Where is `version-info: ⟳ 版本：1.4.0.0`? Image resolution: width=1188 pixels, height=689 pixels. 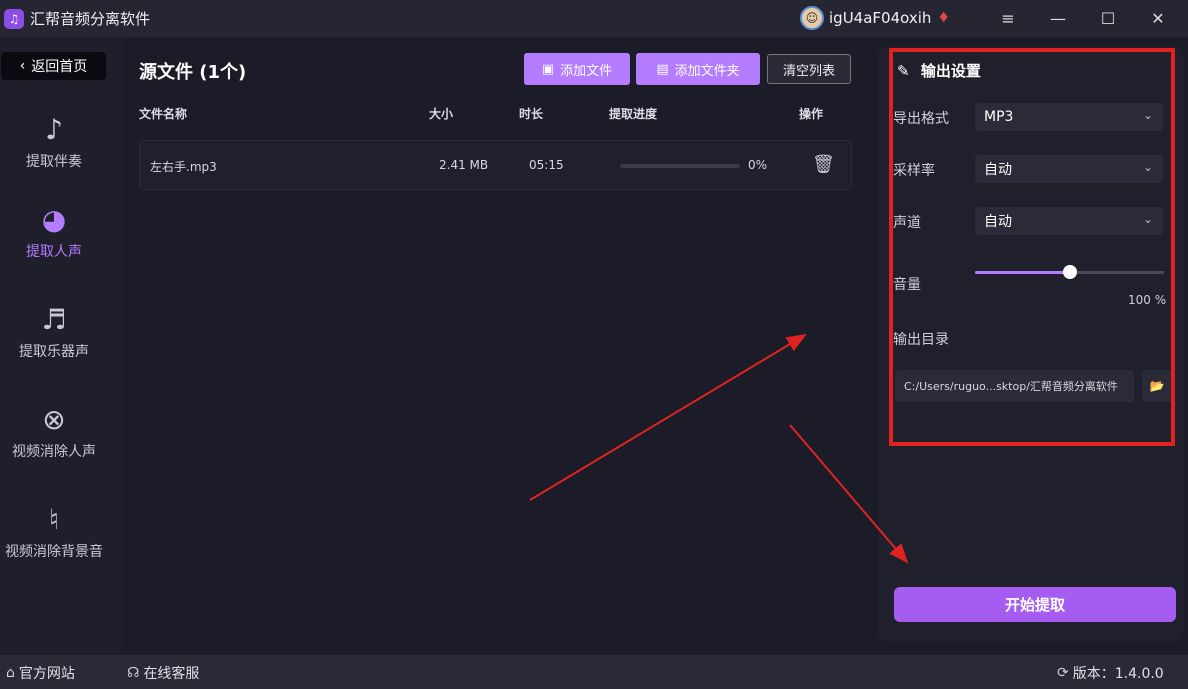
version-info: ⟳ 版本：1.4.0.0 is located at coordinates (1110, 673).